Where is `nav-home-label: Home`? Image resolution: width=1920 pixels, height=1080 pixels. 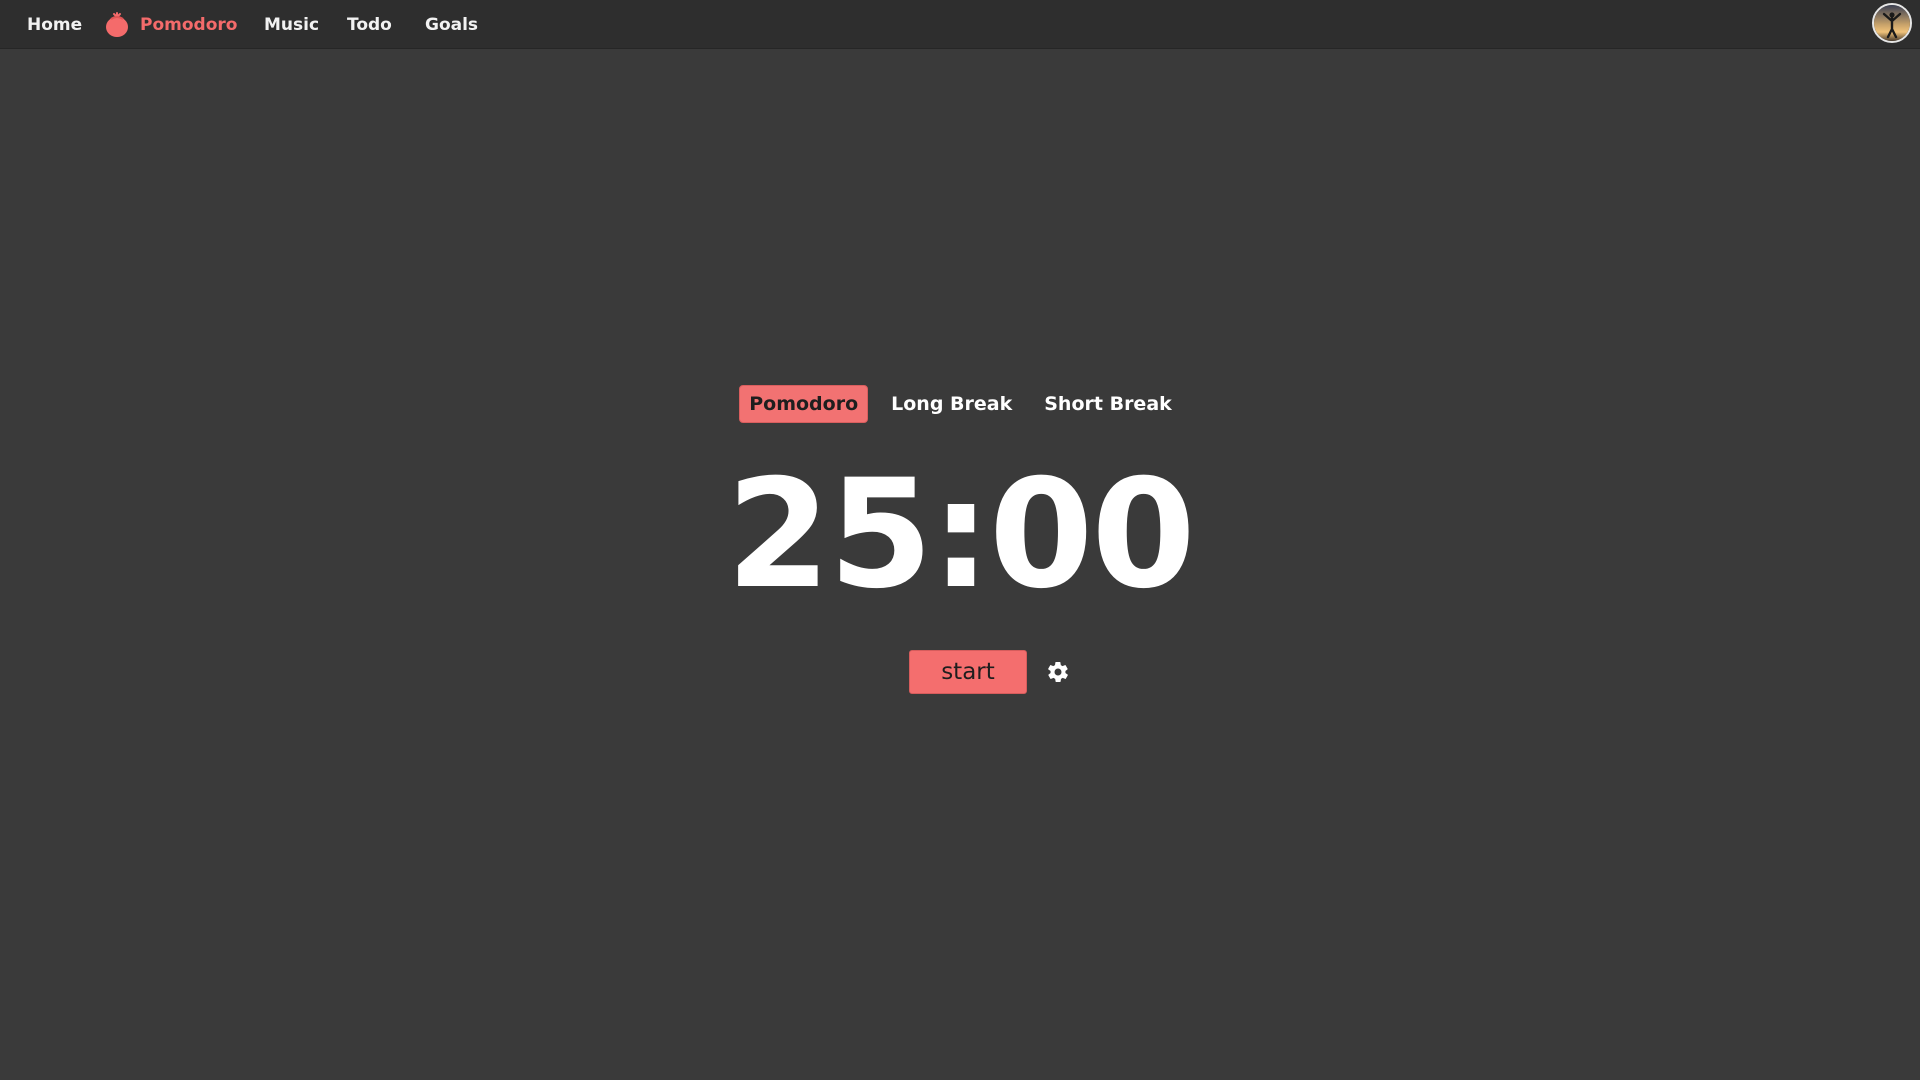 nav-home-label: Home is located at coordinates (55, 24).